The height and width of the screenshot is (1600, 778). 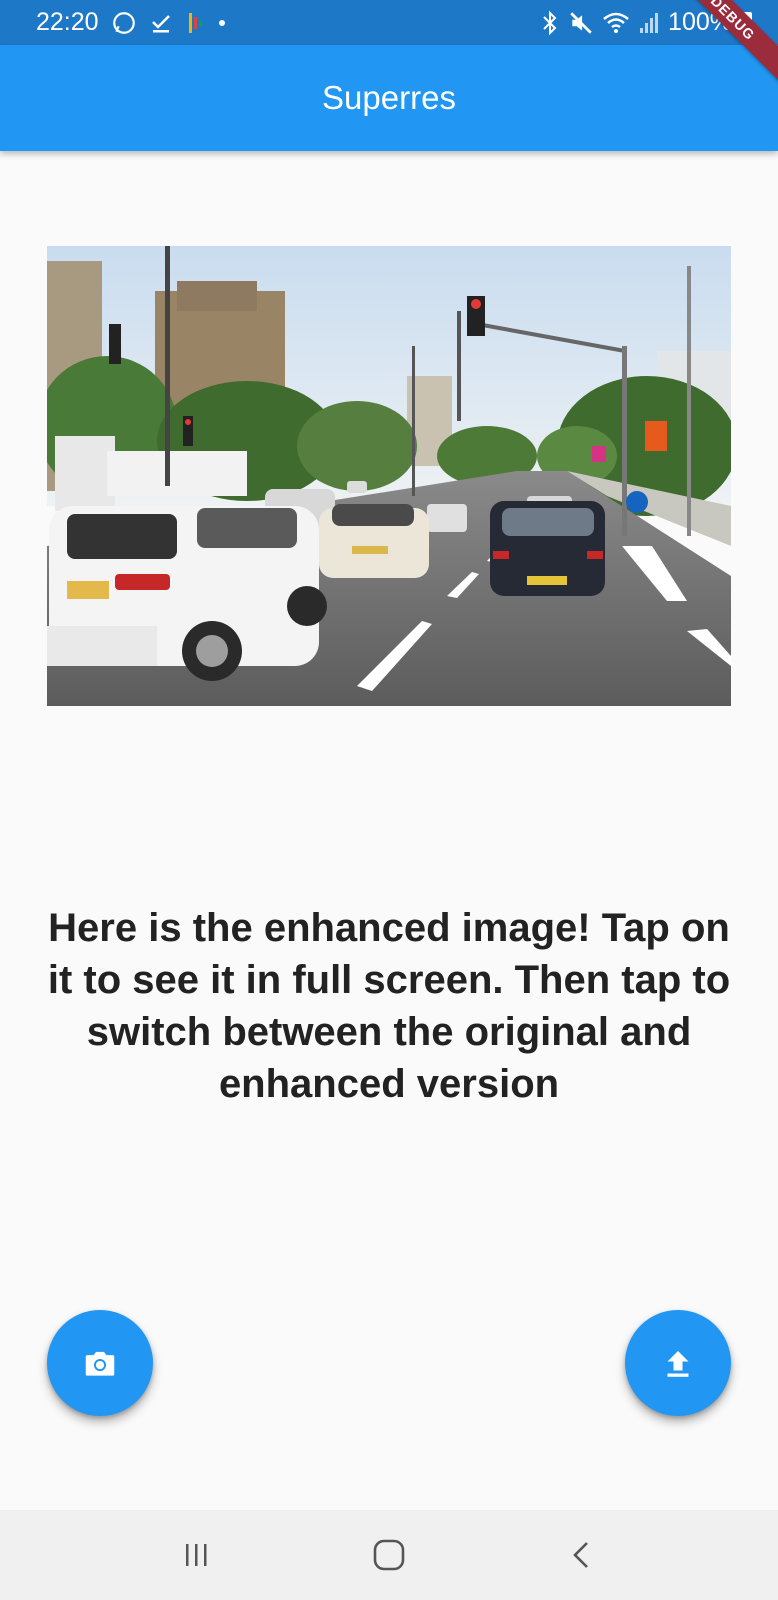 What do you see at coordinates (649, 23) in the screenshot?
I see `signal-icon` at bounding box center [649, 23].